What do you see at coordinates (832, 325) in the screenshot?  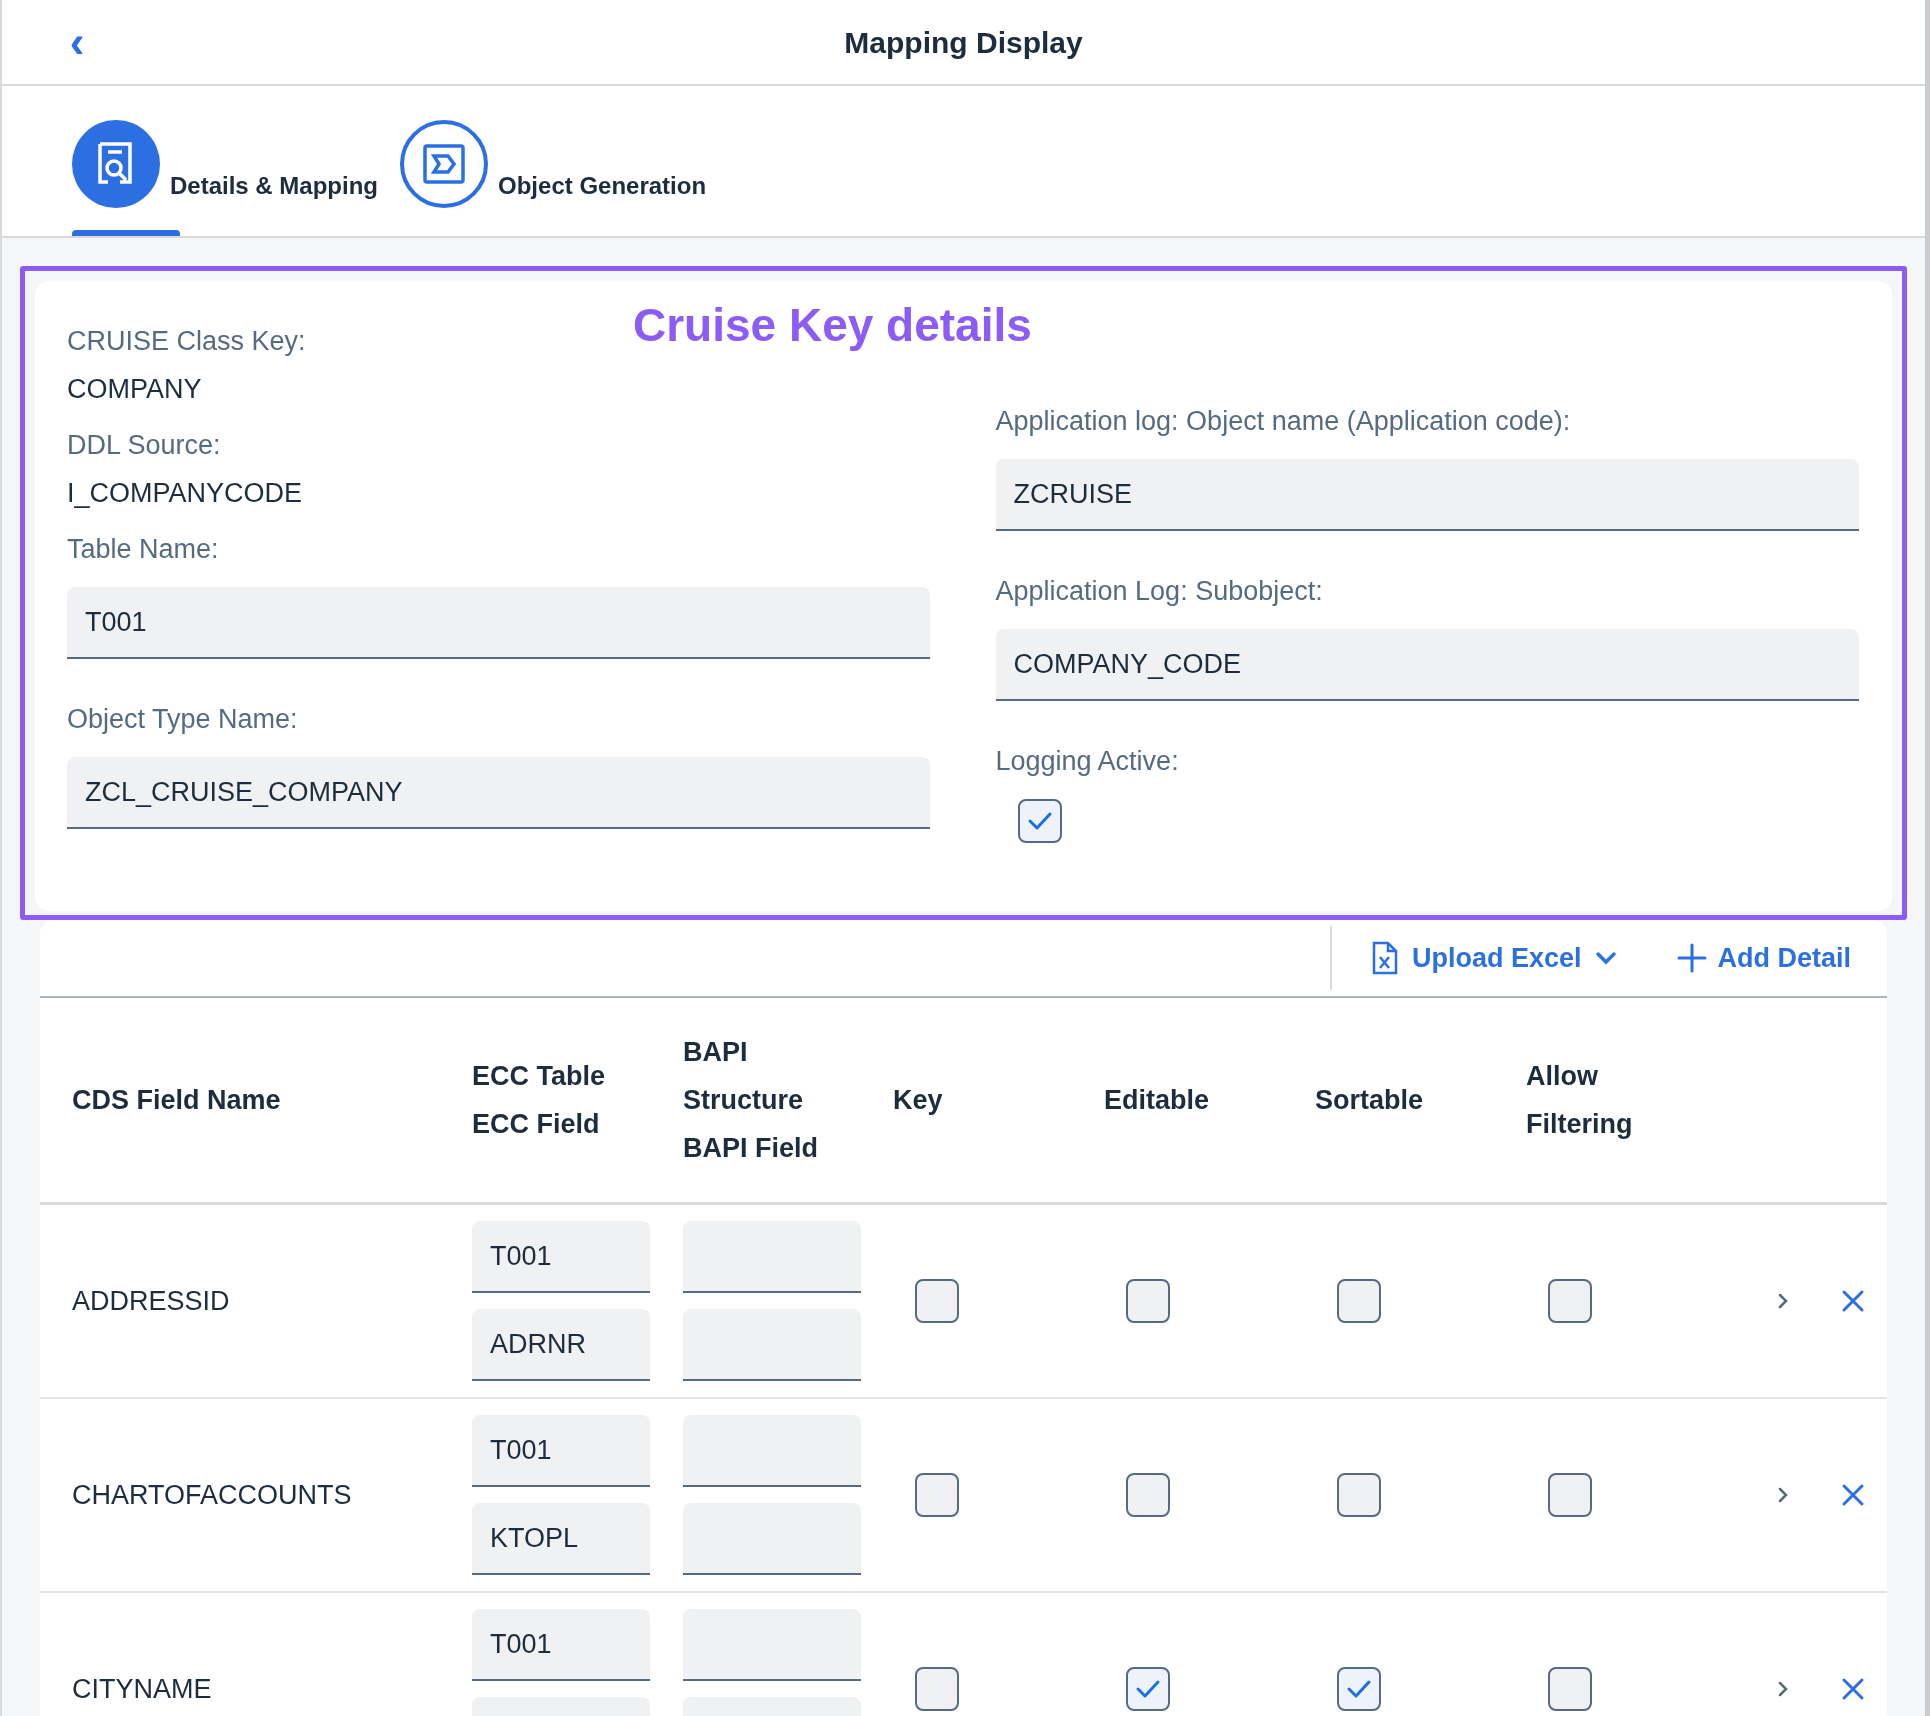 I see `annotation-title: Cruise Key details` at bounding box center [832, 325].